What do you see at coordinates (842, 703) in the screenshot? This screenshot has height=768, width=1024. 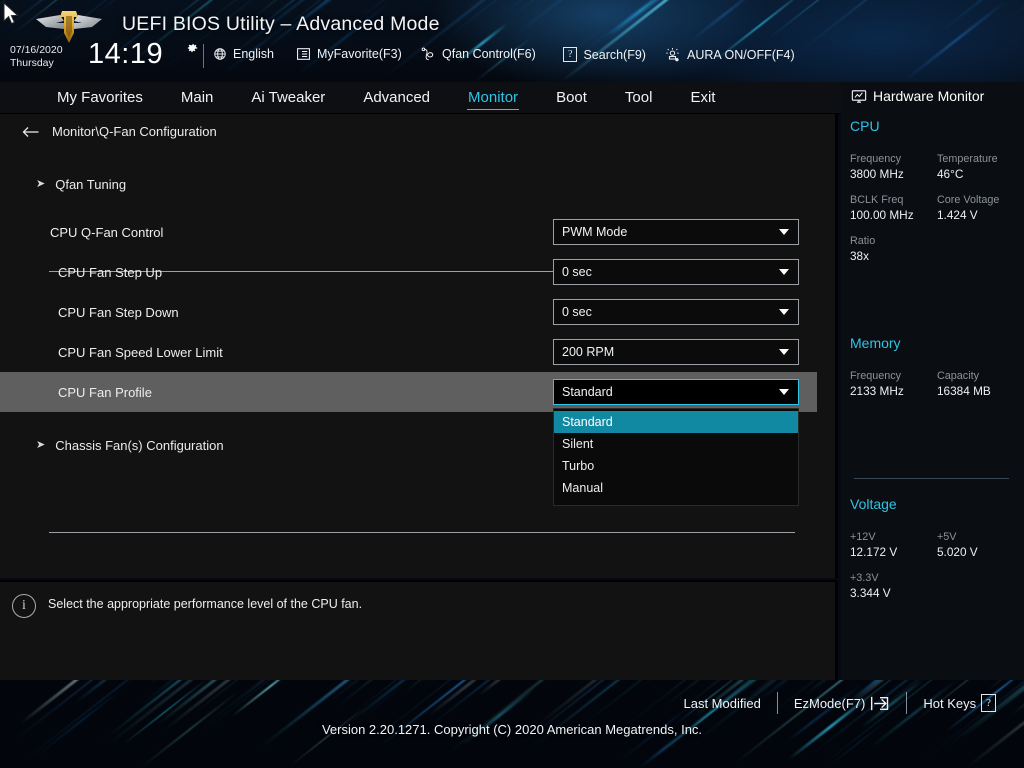 I see `footer-button-ezmode-f7-: EzMode(F7)` at bounding box center [842, 703].